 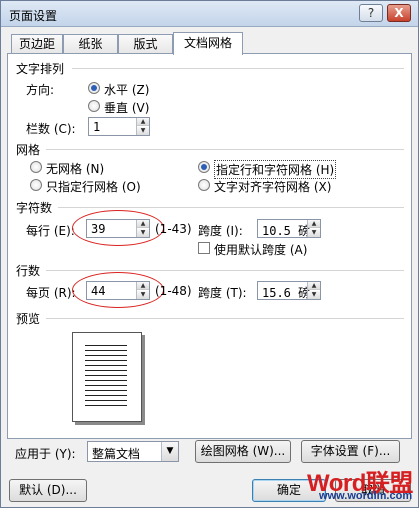 What do you see at coordinates (204, 248) in the screenshot?
I see `default-pitch-checkbox` at bounding box center [204, 248].